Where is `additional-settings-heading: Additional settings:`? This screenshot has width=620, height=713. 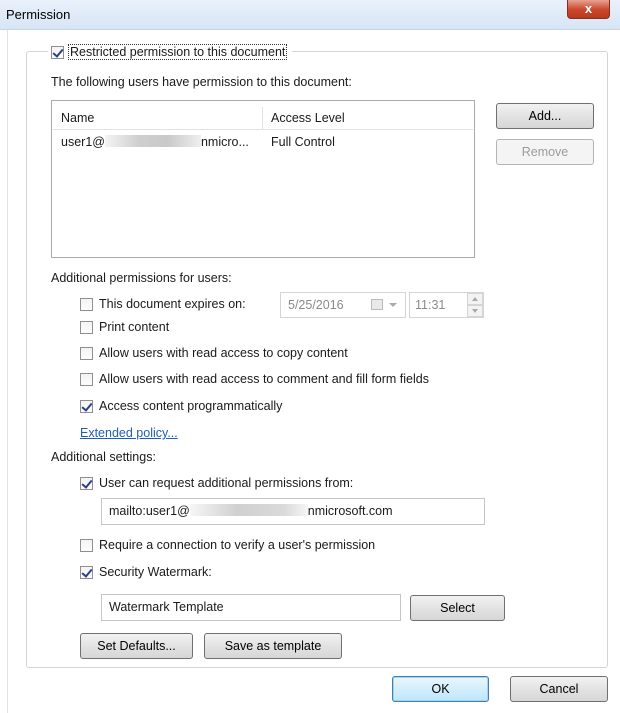 additional-settings-heading: Additional settings: is located at coordinates (103, 457).